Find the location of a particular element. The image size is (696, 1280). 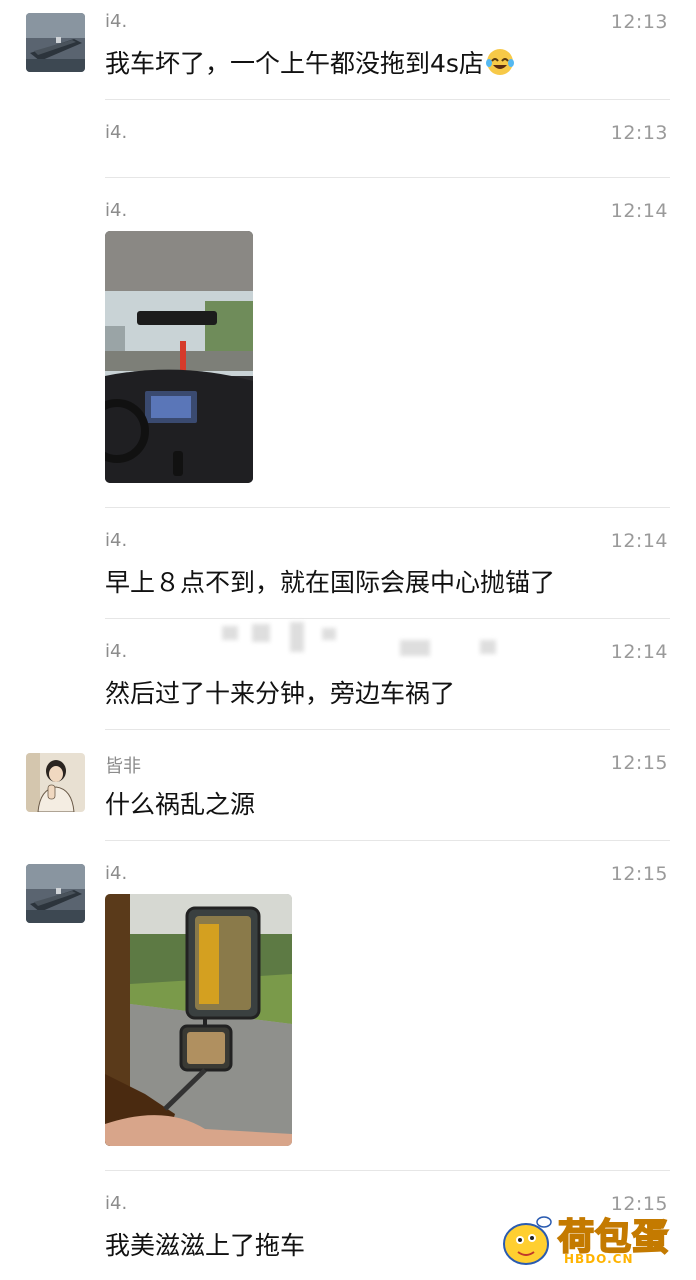

message-text-content: 我车坏了，一个上午都没拖到4s店 is located at coordinates (294, 63).